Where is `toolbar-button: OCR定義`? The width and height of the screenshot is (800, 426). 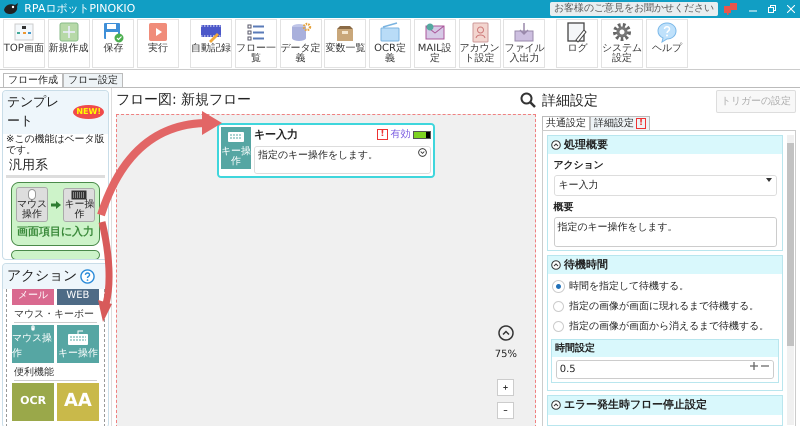
toolbar-button: OCR定義 is located at coordinates (390, 43).